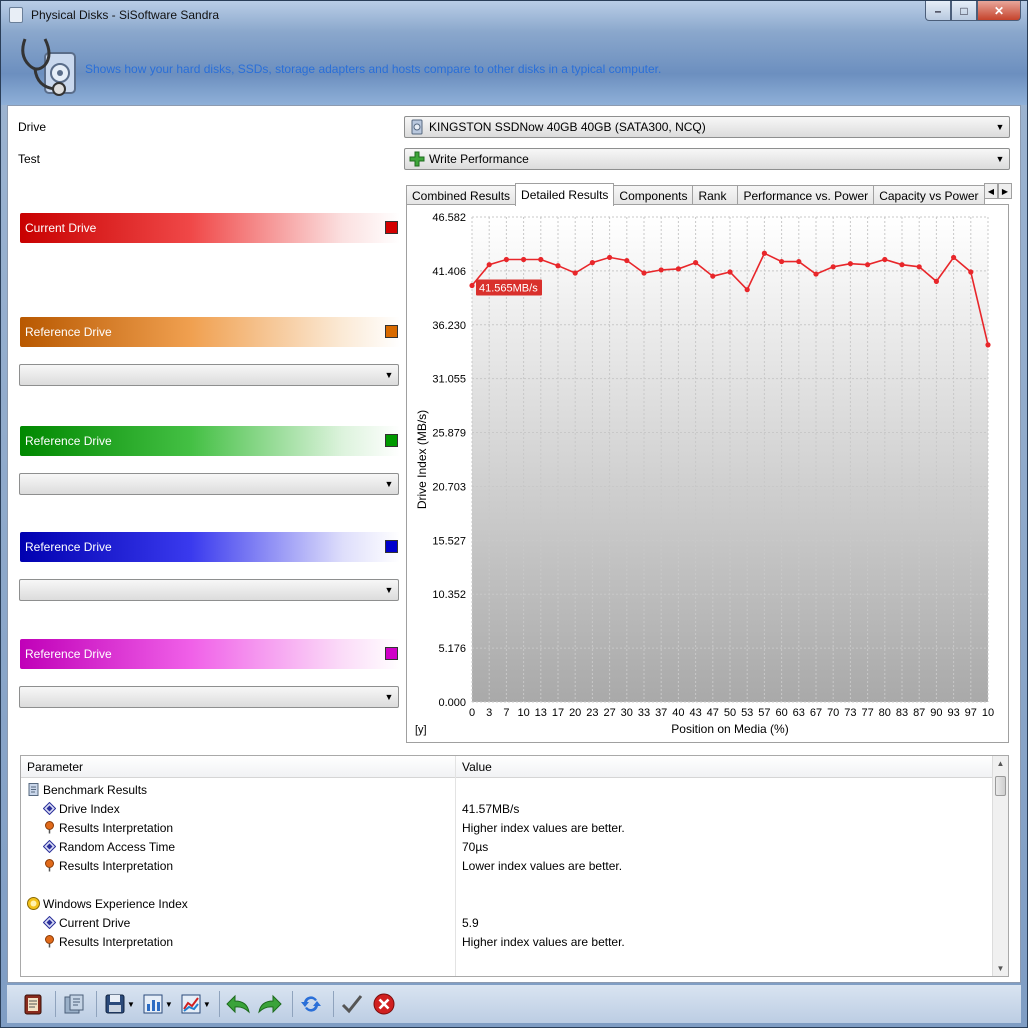 The image size is (1028, 1028). What do you see at coordinates (210, 654) in the screenshot?
I see `reference-drive-4-band: Reference Drive` at bounding box center [210, 654].